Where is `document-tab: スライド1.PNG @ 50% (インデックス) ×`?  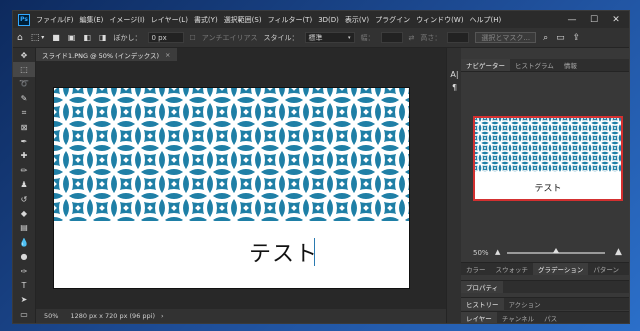
document-tab: スライド1.PNG @ 50% (インデックス) × is located at coordinates (106, 54).